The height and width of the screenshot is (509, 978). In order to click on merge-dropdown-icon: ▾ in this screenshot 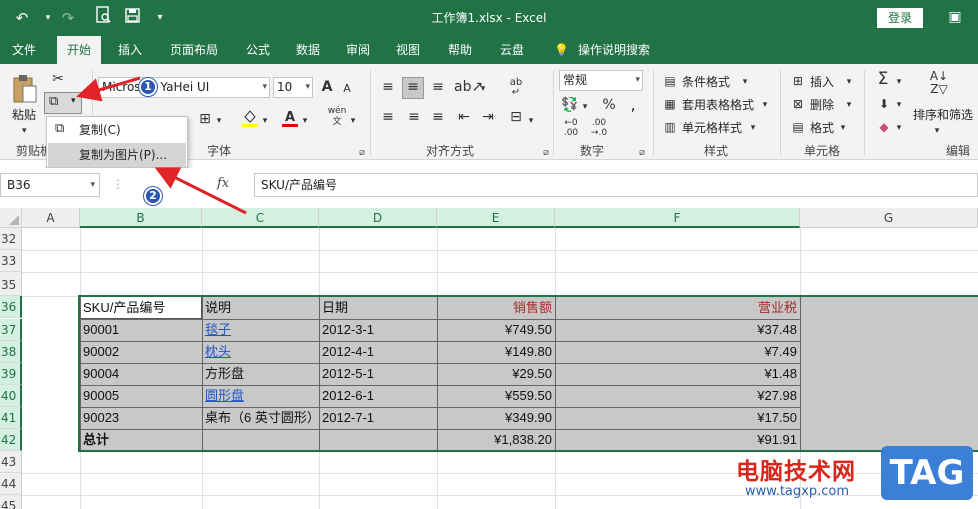, I will do `click(531, 121)`.